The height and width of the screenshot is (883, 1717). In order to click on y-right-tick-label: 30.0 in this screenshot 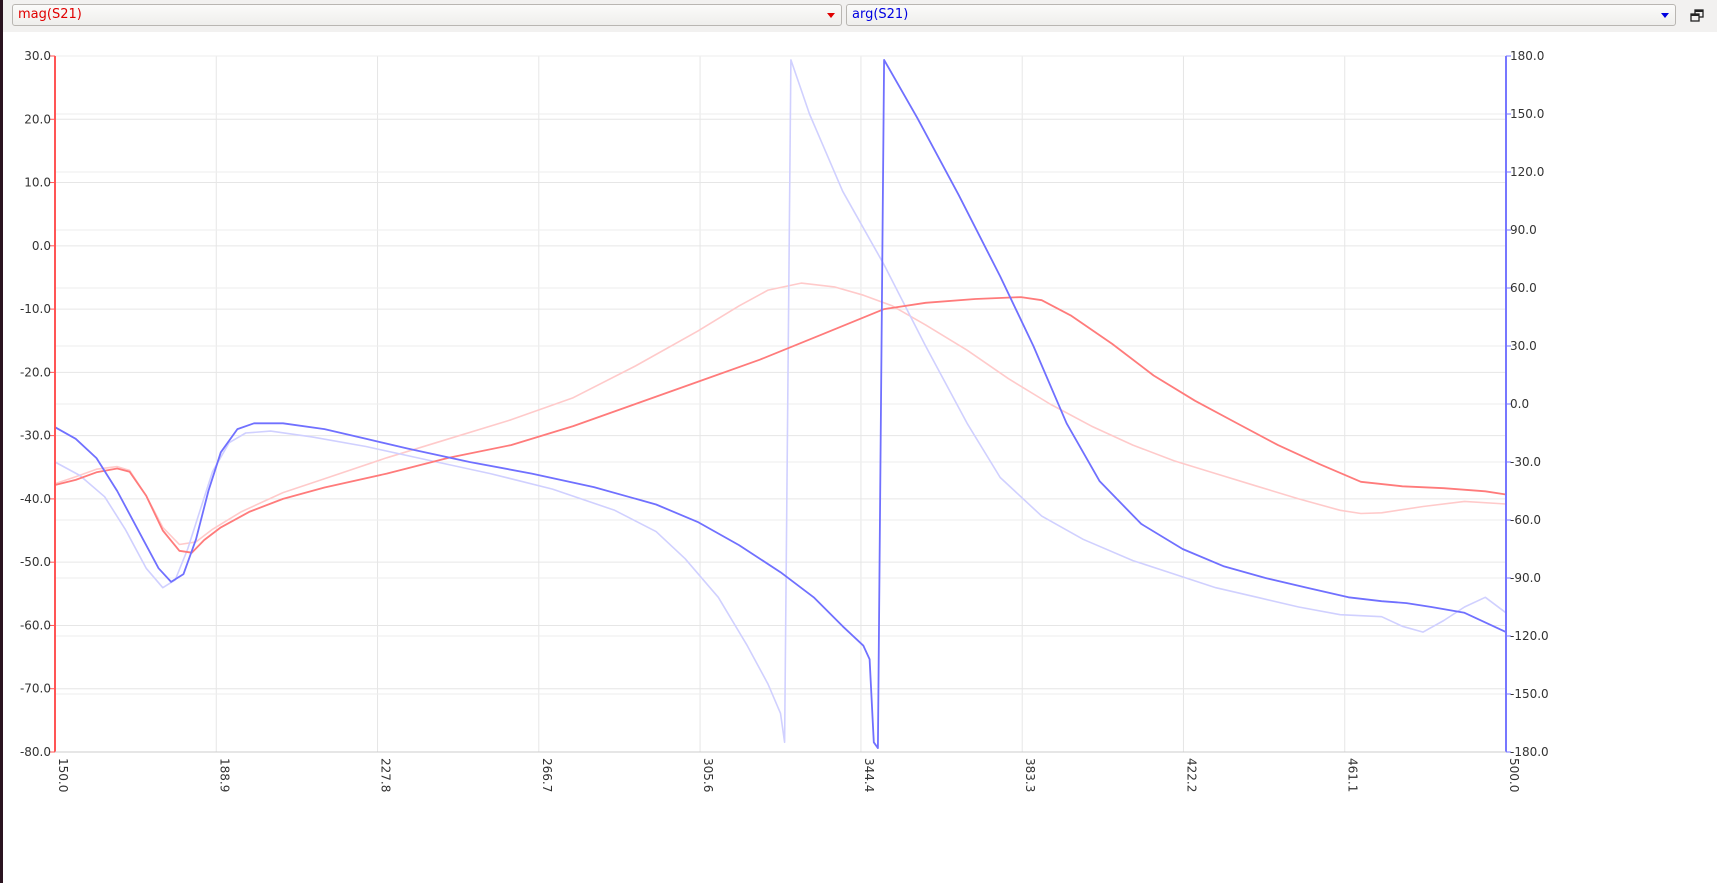, I will do `click(1523, 346)`.